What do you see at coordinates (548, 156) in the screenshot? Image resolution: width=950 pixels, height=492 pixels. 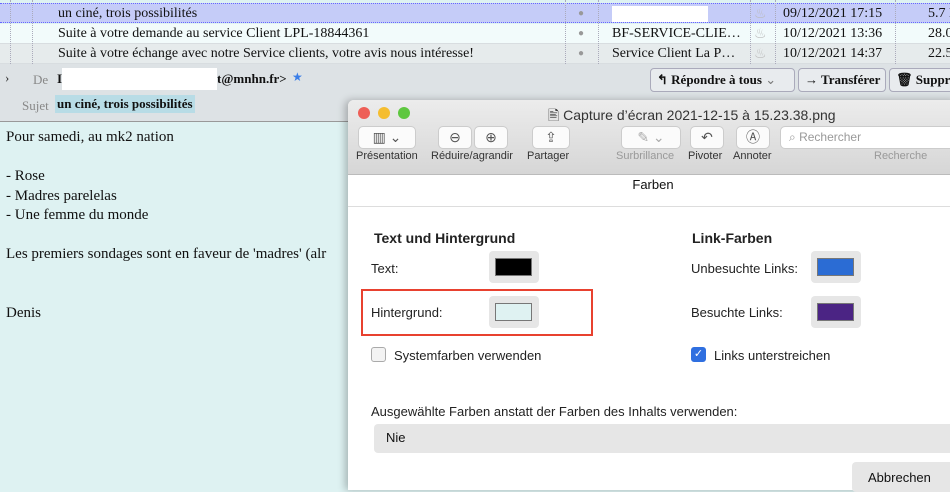 I see `share-label: Partager` at bounding box center [548, 156].